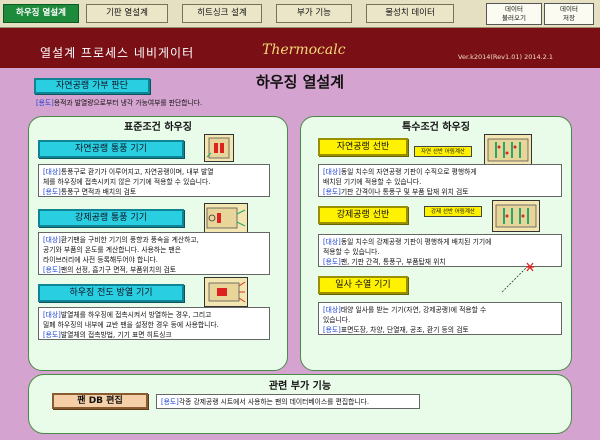 This screenshot has width=600, height=440. Describe the element at coordinates (514, 18) in the screenshot. I see `load-data-label-2: 불러오기` at that location.